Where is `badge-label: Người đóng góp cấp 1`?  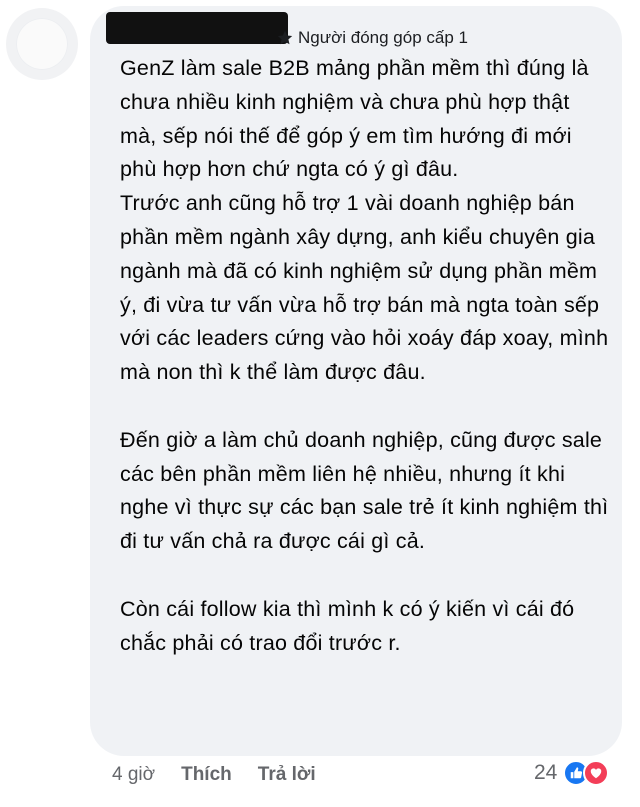 badge-label: Người đóng góp cấp 1 is located at coordinates (383, 37).